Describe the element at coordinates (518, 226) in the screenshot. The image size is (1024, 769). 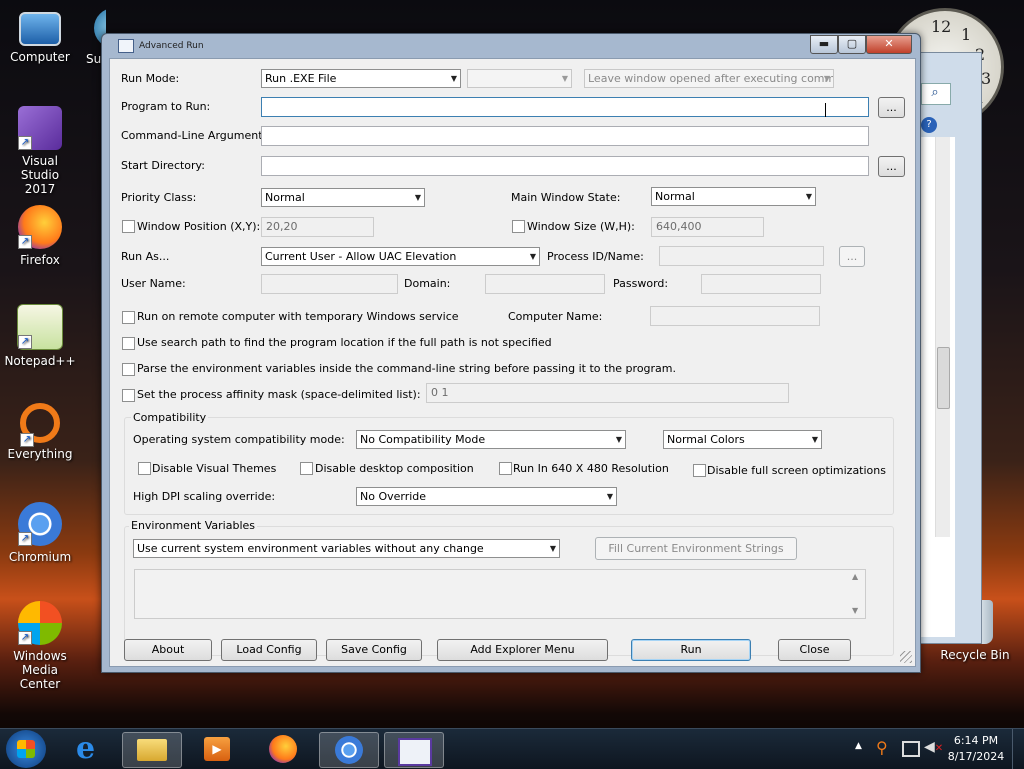
I see `window-size-checkbox` at that location.